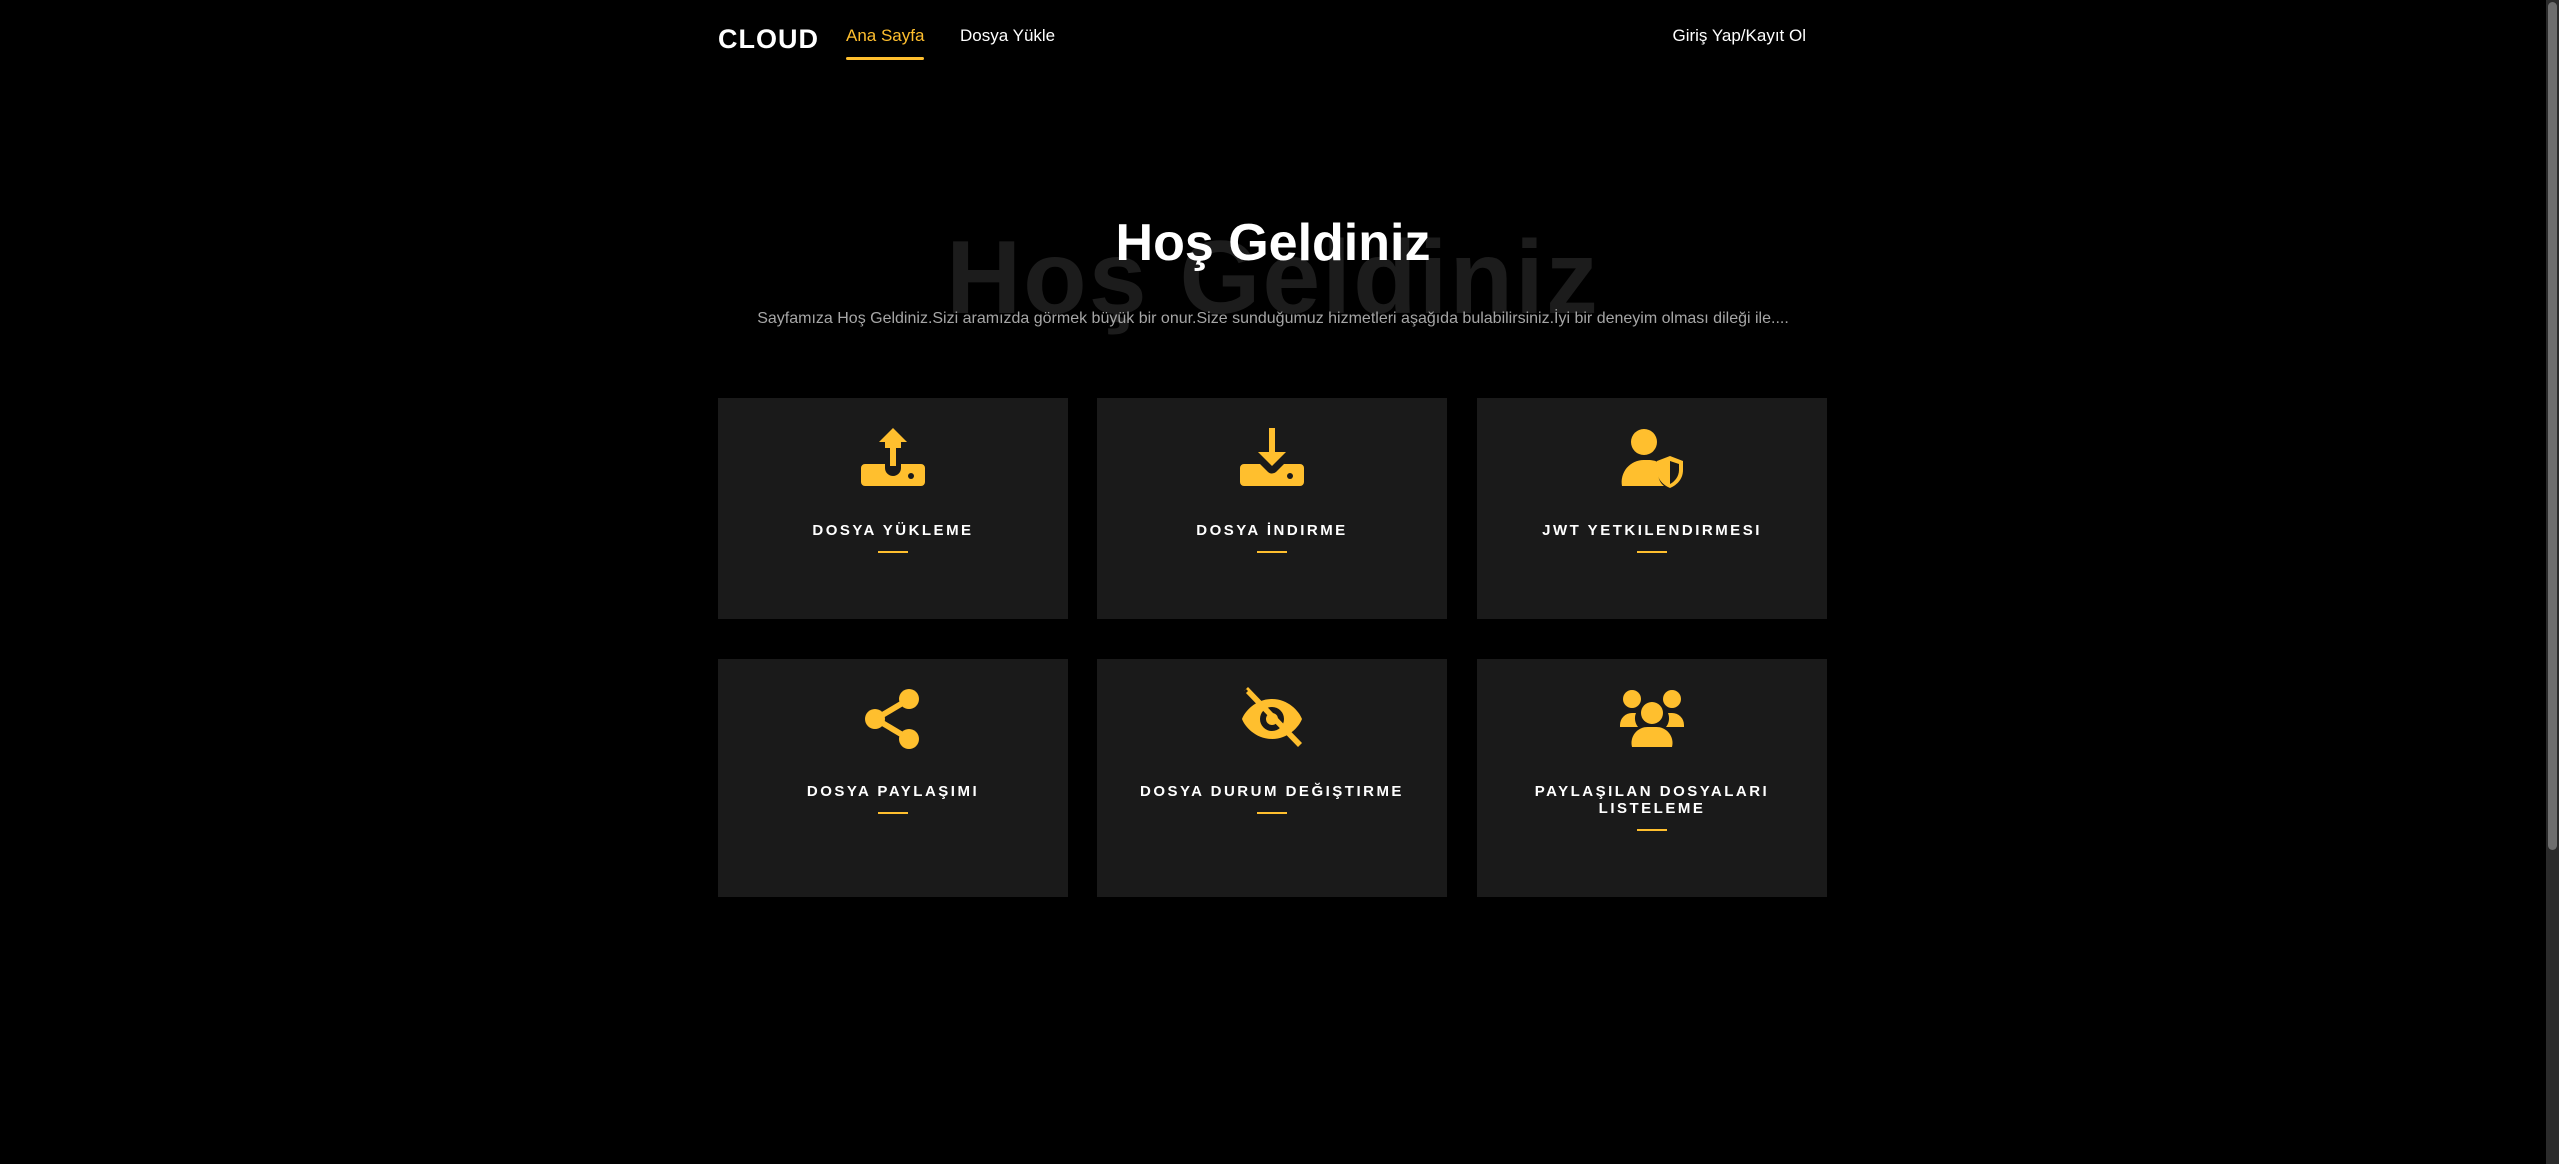  I want to click on hero-title: Hoş Geldiniz, so click(1273, 243).